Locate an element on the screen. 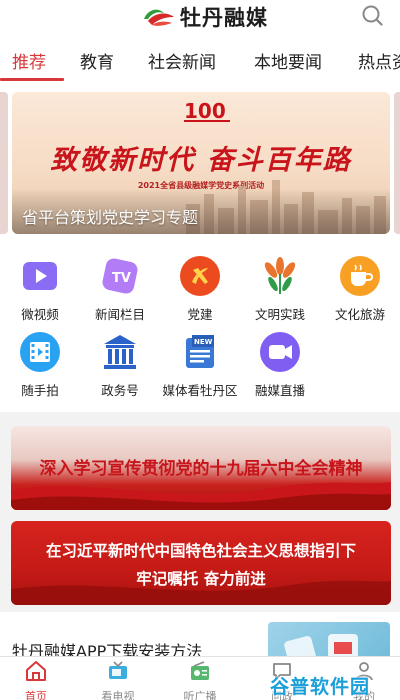 The image size is (400, 700). film-icon is located at coordinates (40, 352).